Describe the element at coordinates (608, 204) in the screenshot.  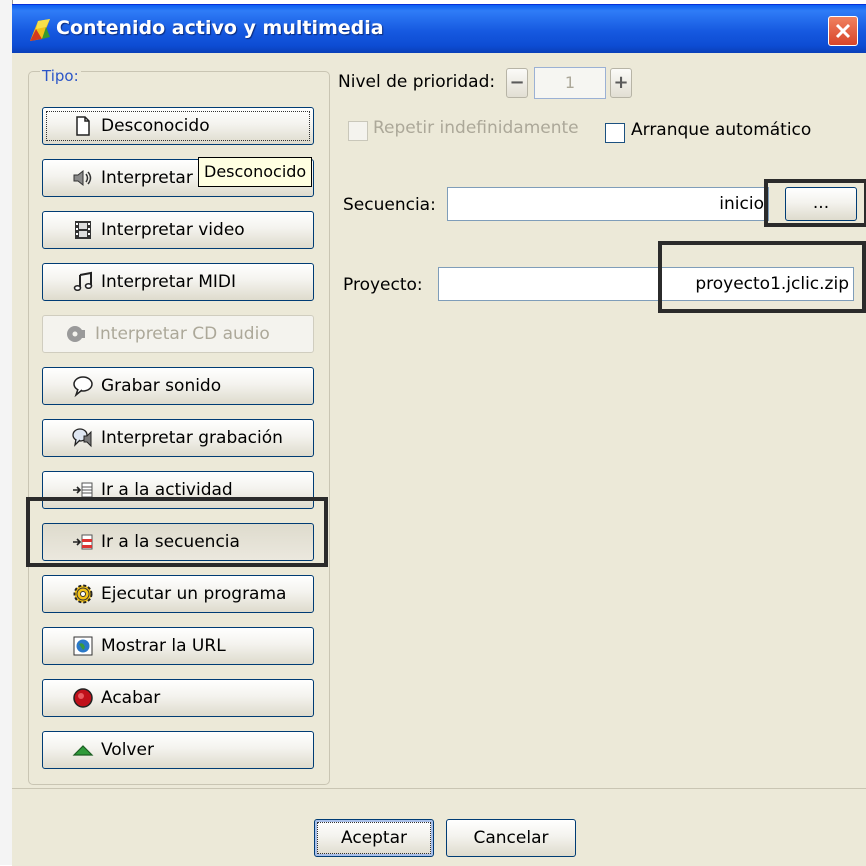
I see `sequence-field: inicio` at that location.